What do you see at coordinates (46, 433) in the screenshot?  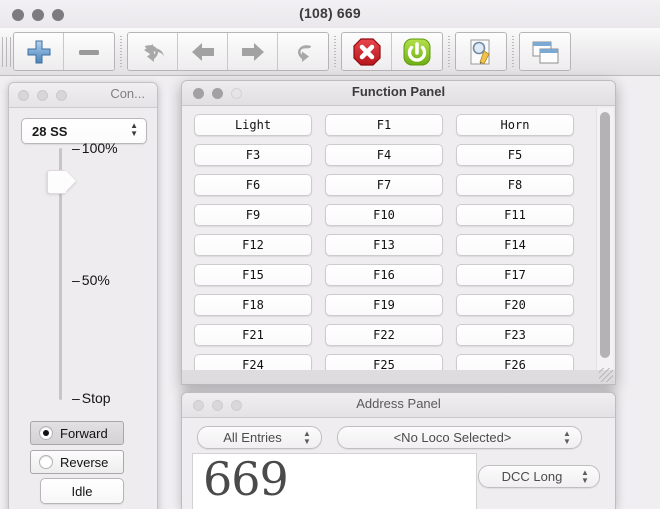 I see `radio-selected-icon` at bounding box center [46, 433].